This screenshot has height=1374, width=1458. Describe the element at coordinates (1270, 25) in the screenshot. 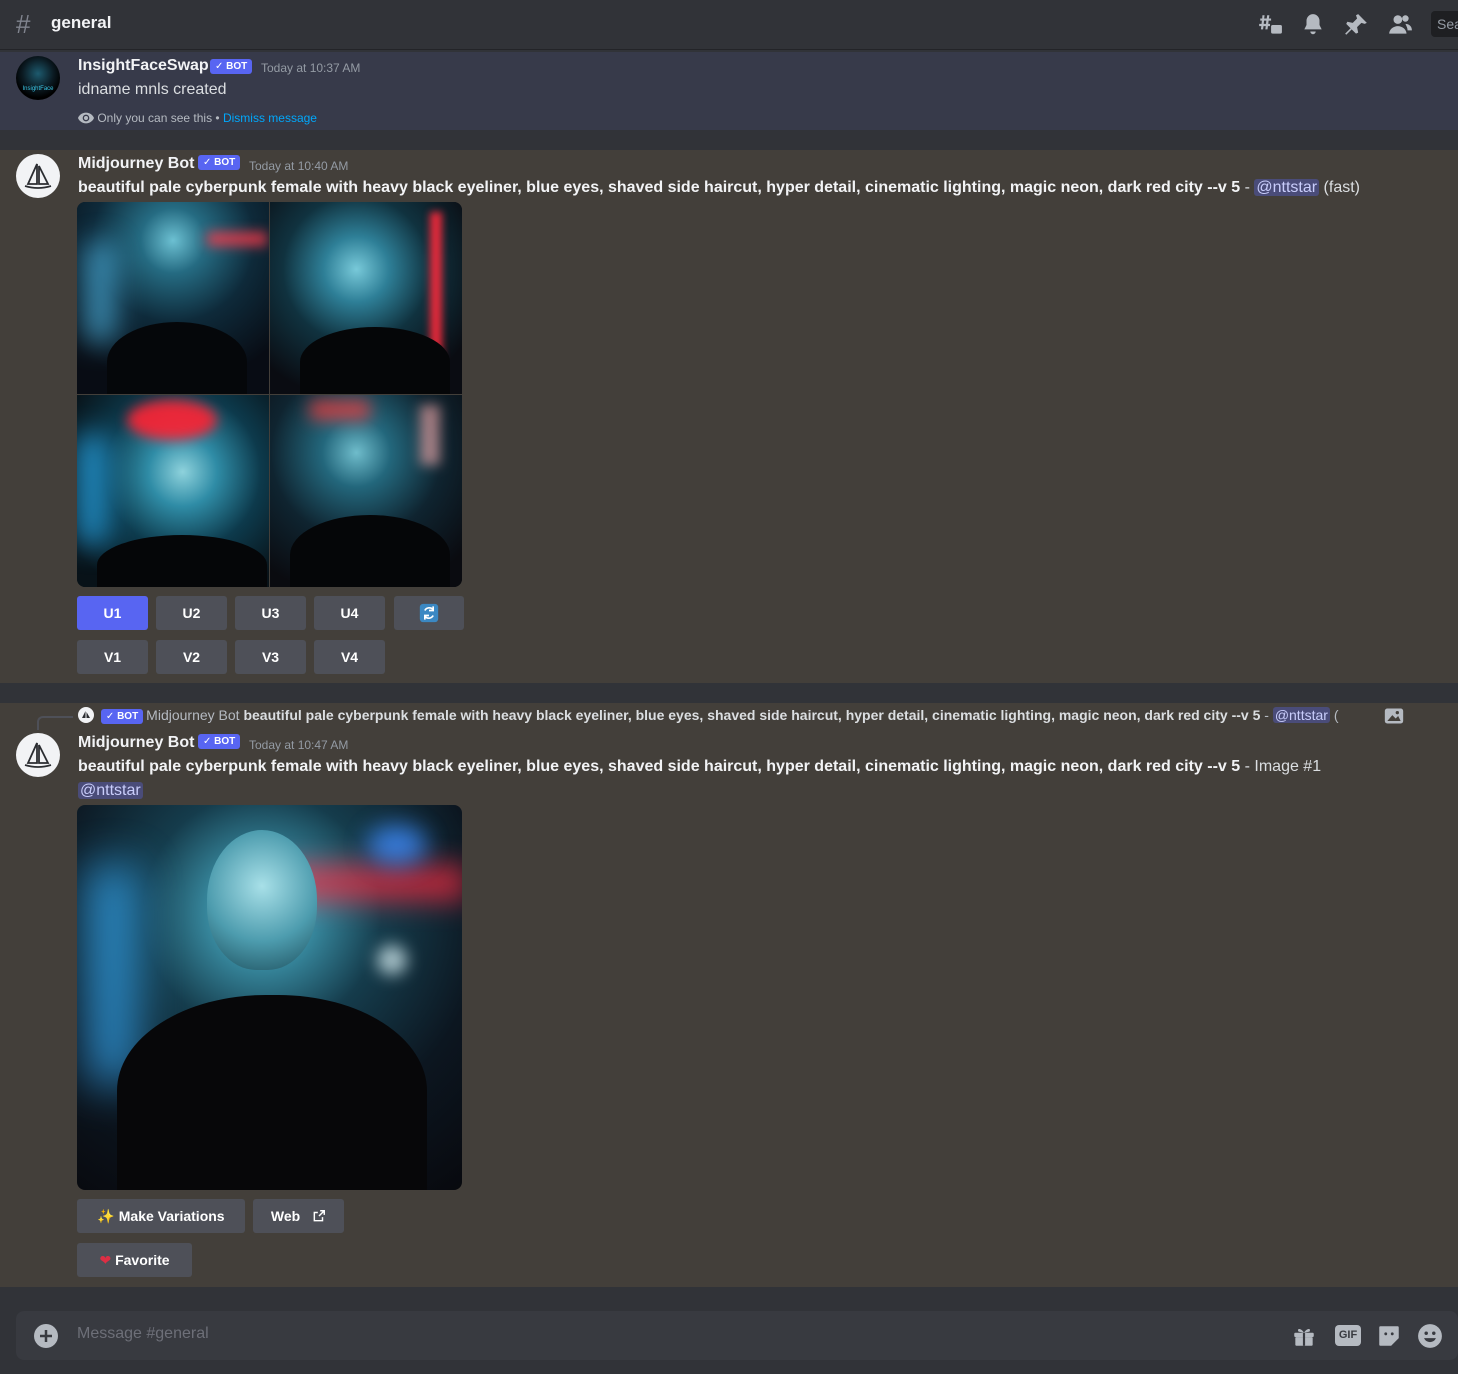

I see `threads-icon` at that location.